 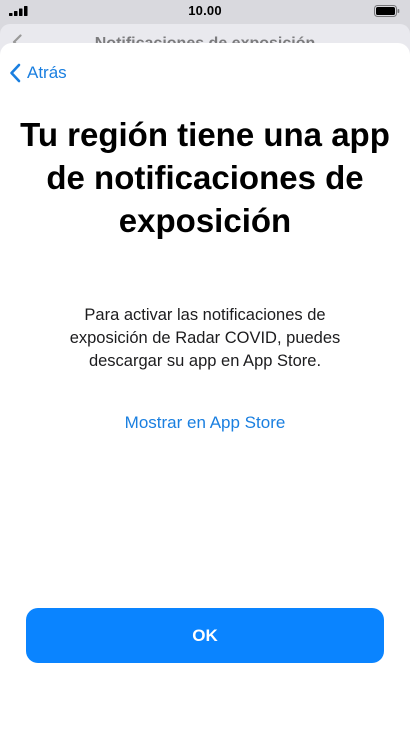 What do you see at coordinates (15, 73) in the screenshot?
I see `chevron-left-icon` at bounding box center [15, 73].